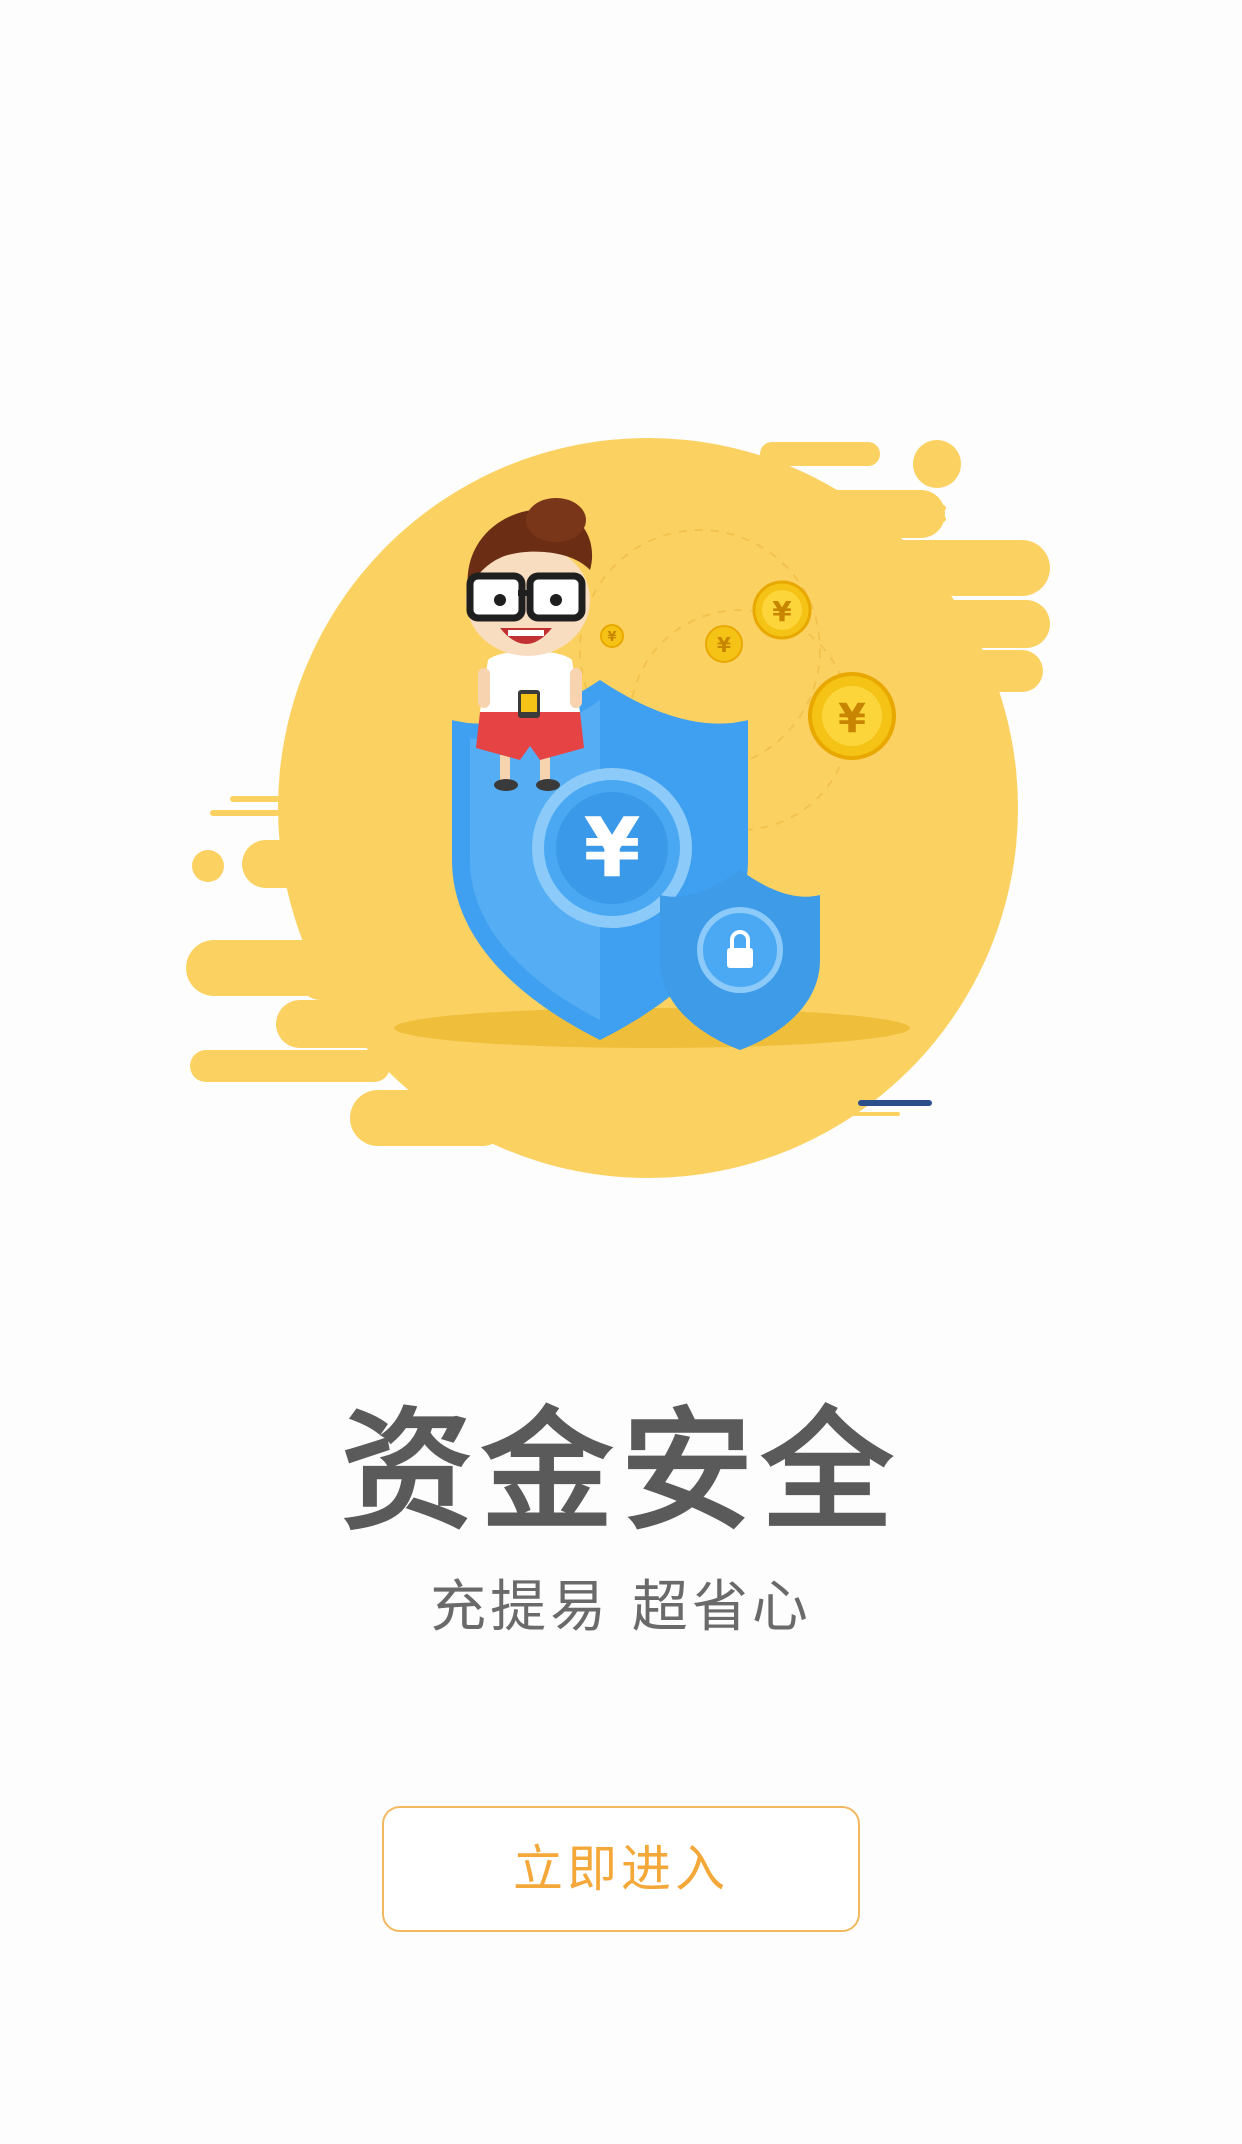 Image resolution: width=1242 pixels, height=2144 pixels. What do you see at coordinates (611, 848) in the screenshot?
I see `yen-symbol: ¥` at bounding box center [611, 848].